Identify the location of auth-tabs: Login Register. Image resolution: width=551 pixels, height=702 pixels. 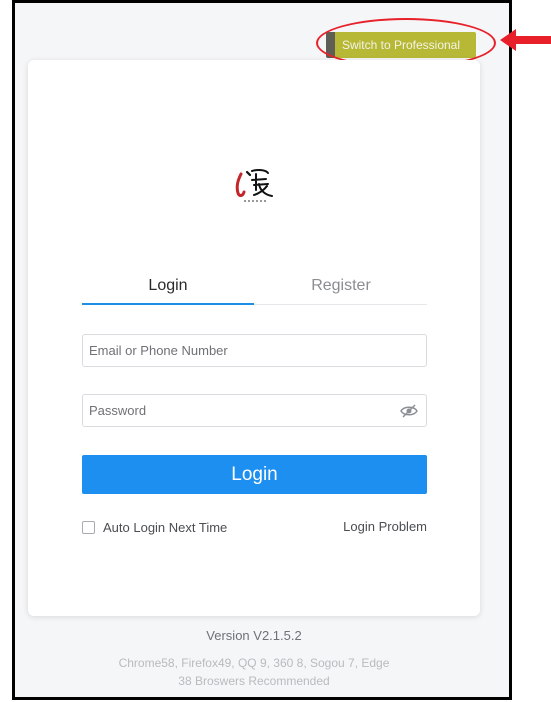
(254, 287).